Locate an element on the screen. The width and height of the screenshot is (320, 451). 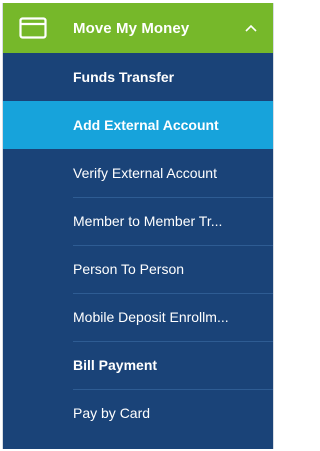
menu-item-funds-transfer: Funds Transfer is located at coordinates (138, 77).